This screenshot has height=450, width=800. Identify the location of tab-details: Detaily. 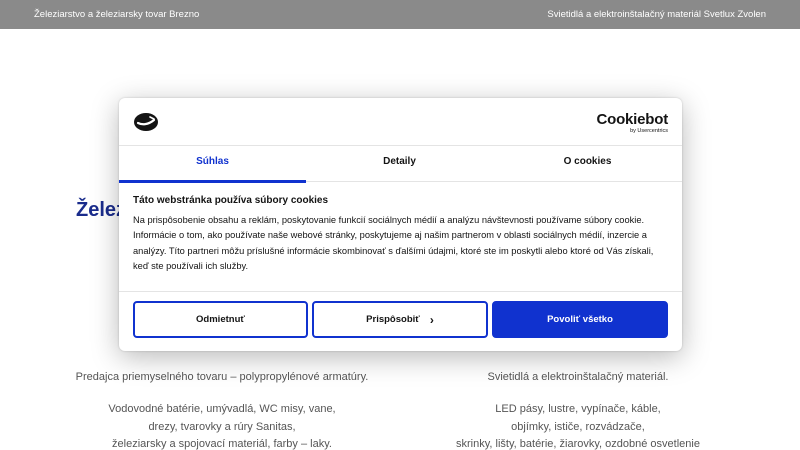
(399, 164).